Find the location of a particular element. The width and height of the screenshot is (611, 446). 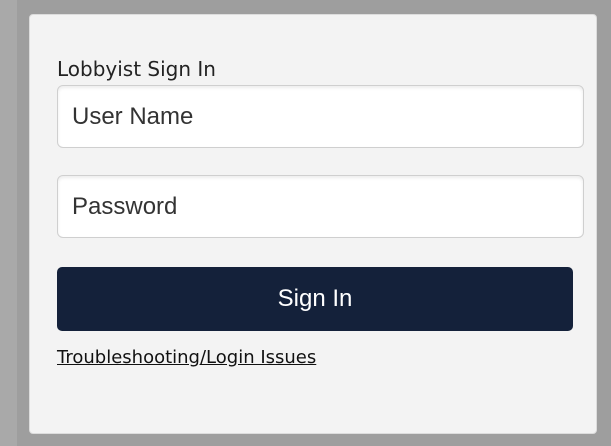

username-input is located at coordinates (320, 116).